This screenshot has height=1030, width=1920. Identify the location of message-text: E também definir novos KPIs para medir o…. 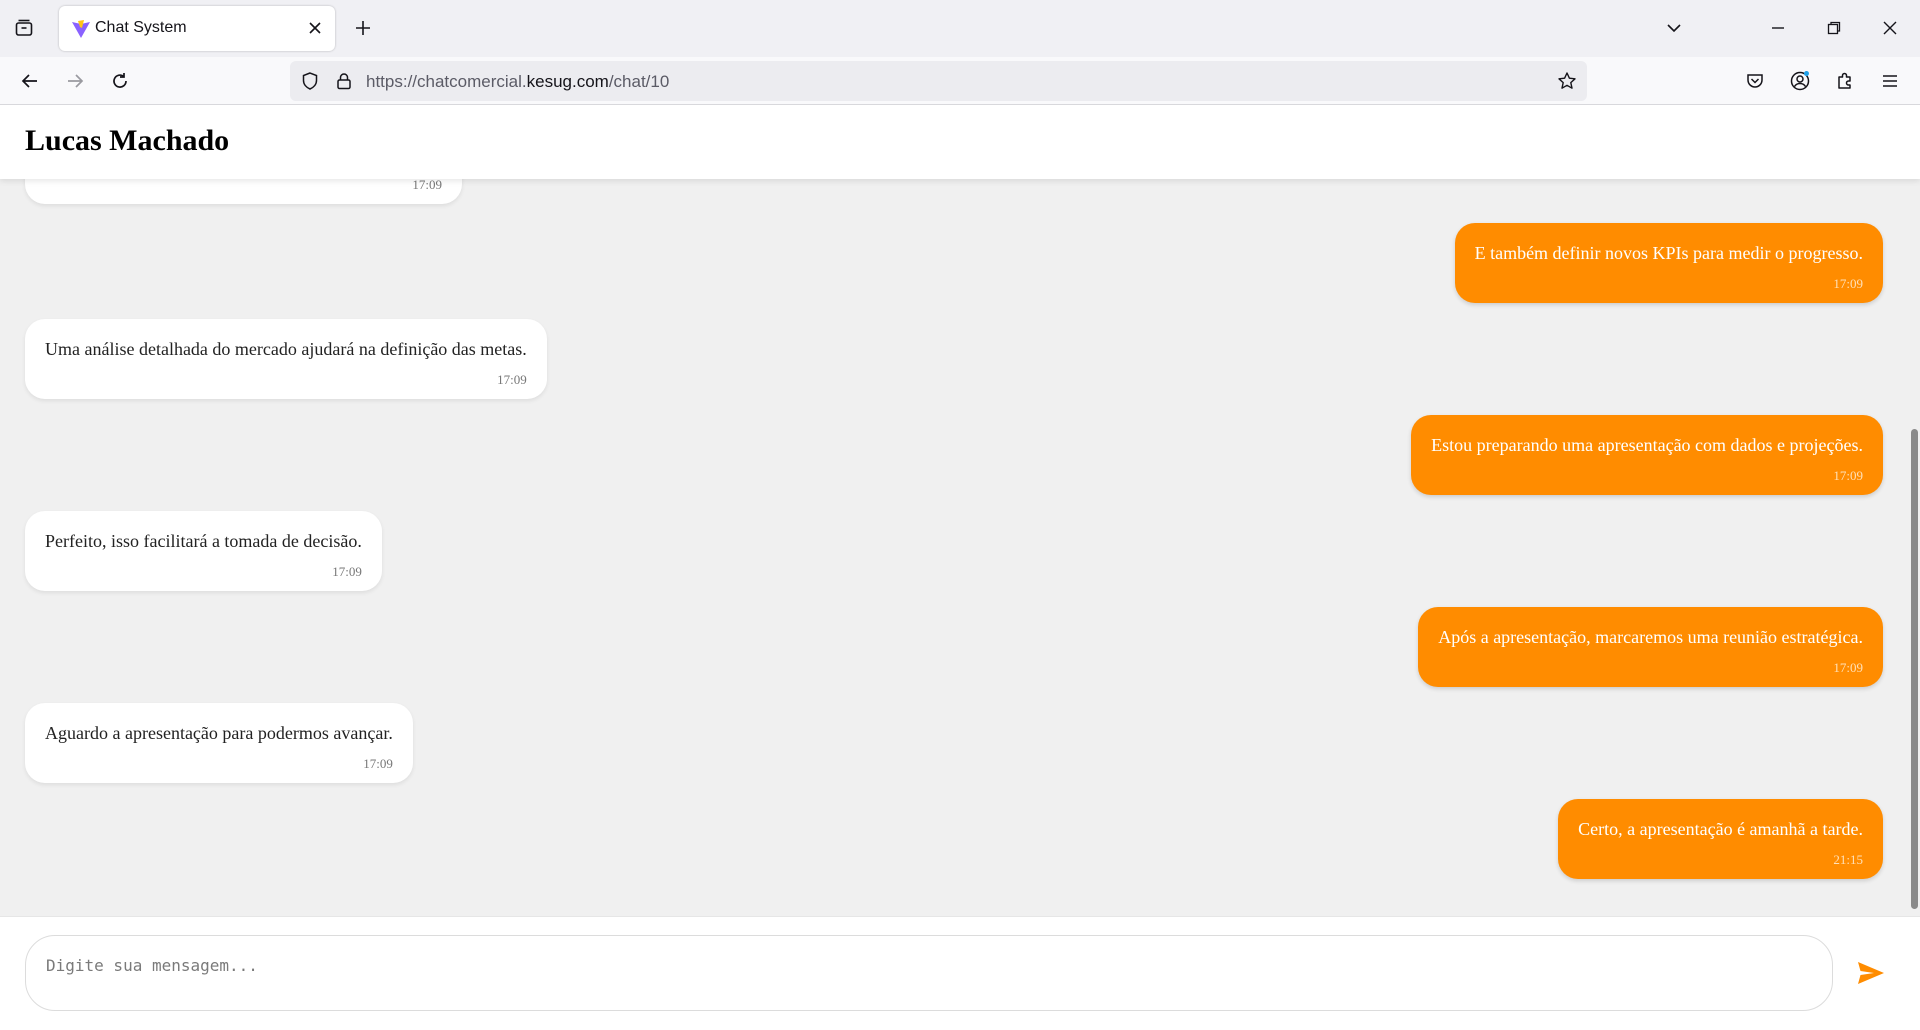
(1668, 253).